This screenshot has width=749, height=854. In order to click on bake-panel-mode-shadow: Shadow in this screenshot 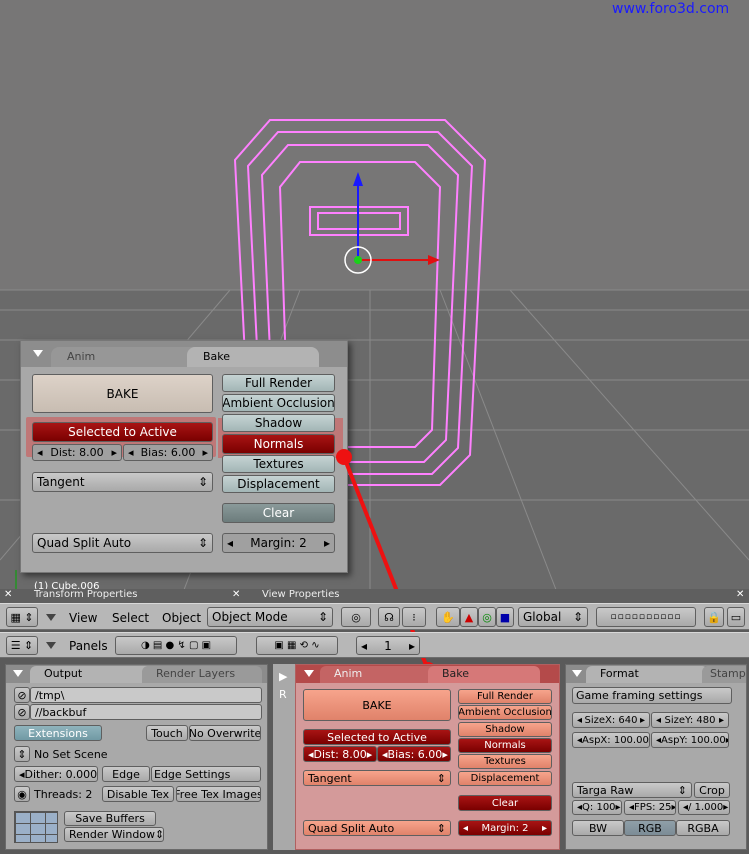, I will do `click(505, 729)`.